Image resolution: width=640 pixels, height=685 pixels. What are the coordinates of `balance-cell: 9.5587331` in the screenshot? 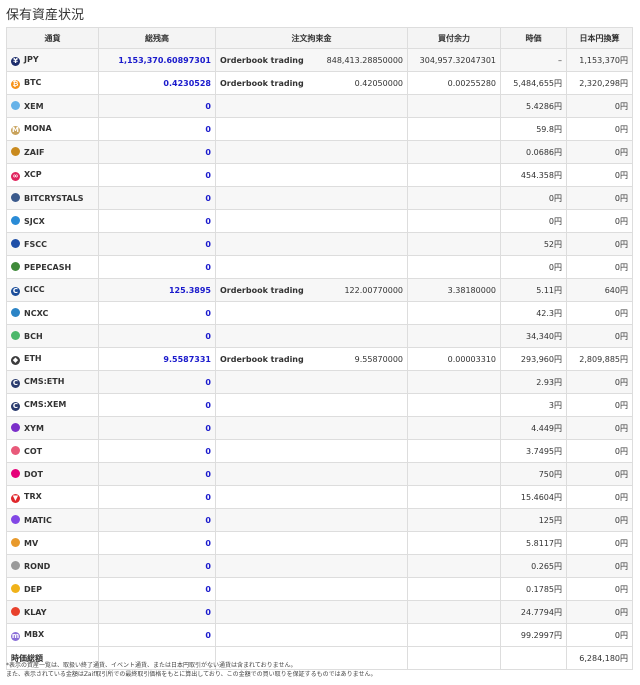 It's located at (157, 359).